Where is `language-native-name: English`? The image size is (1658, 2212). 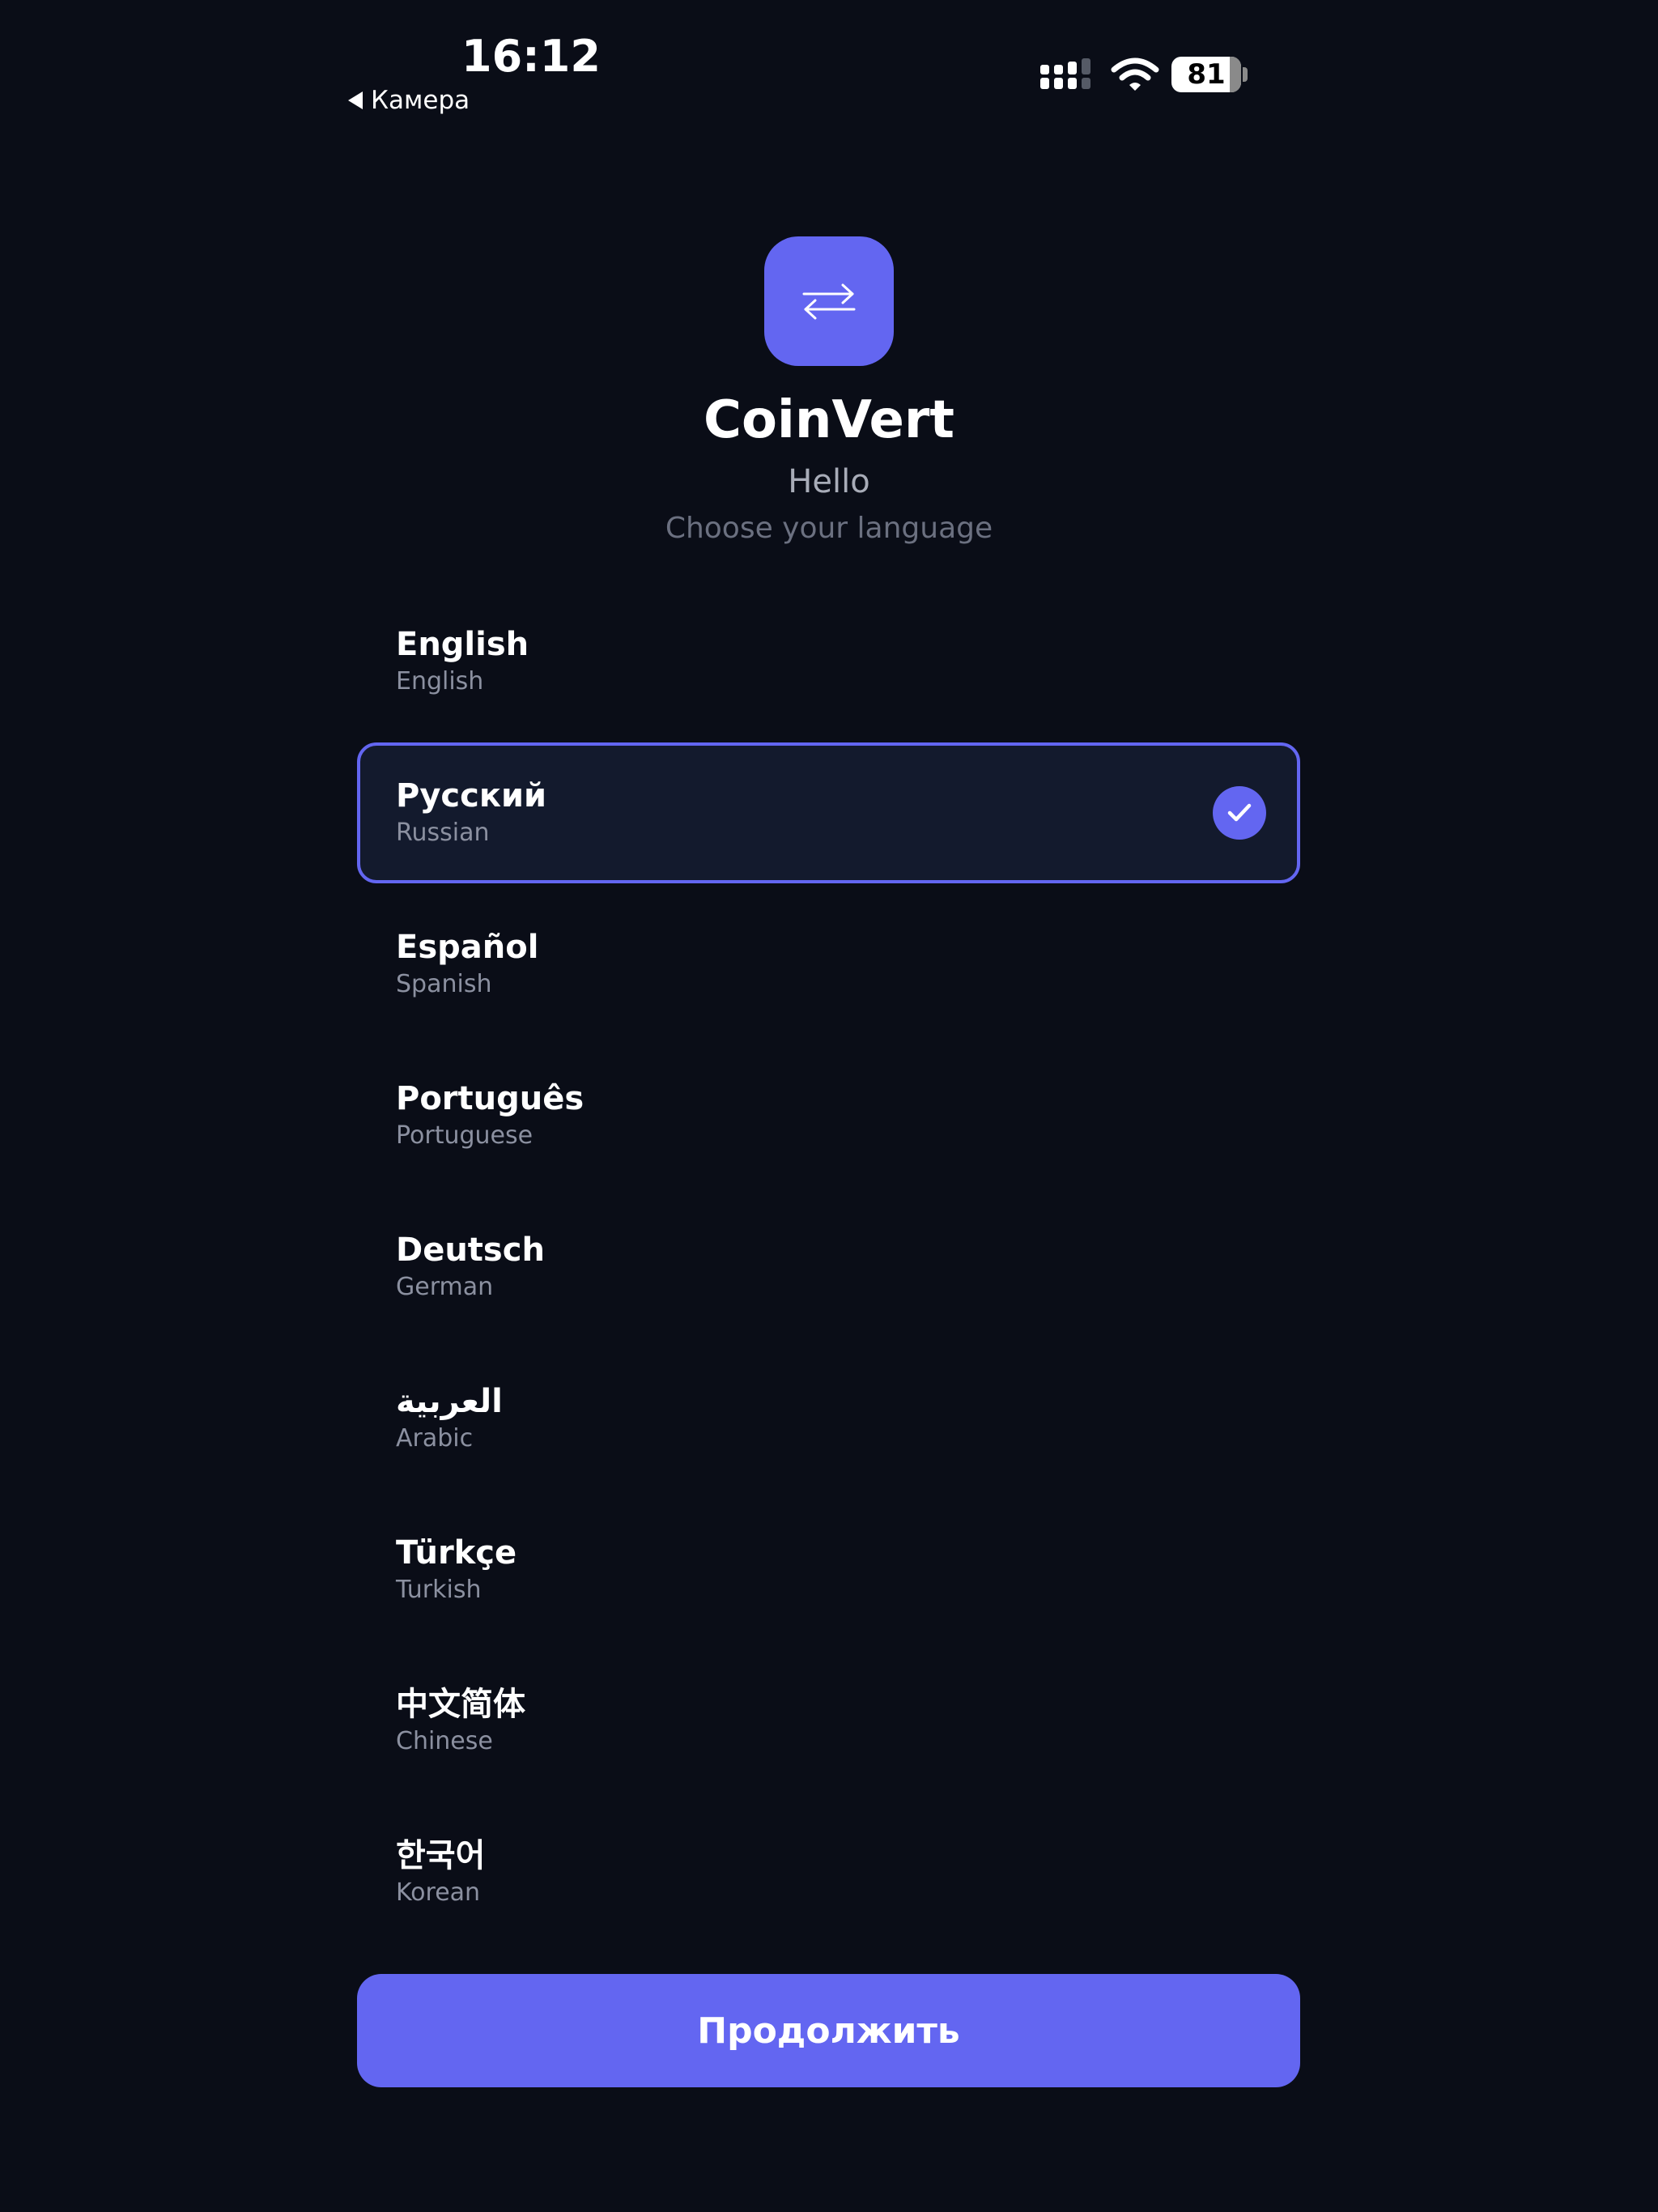
language-native-name: English is located at coordinates (462, 644).